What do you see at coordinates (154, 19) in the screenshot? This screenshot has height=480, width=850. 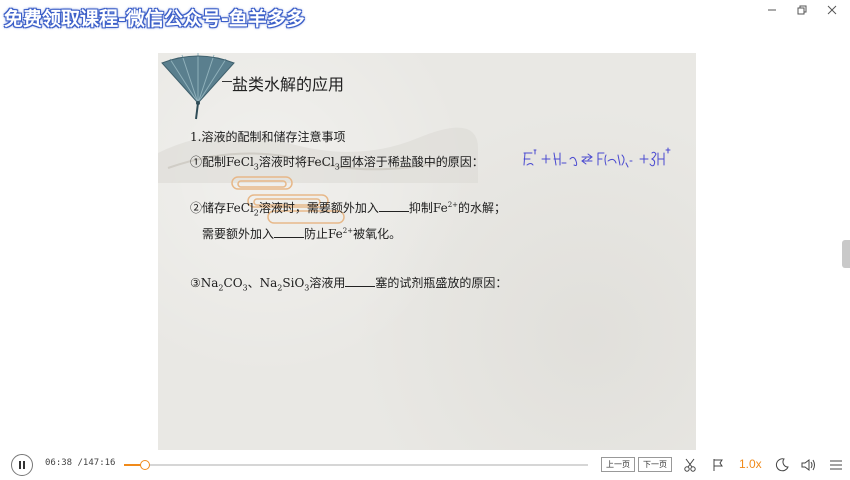 I see `watermark-text: 免费领取课程-微信公众号-鱼羊多多` at bounding box center [154, 19].